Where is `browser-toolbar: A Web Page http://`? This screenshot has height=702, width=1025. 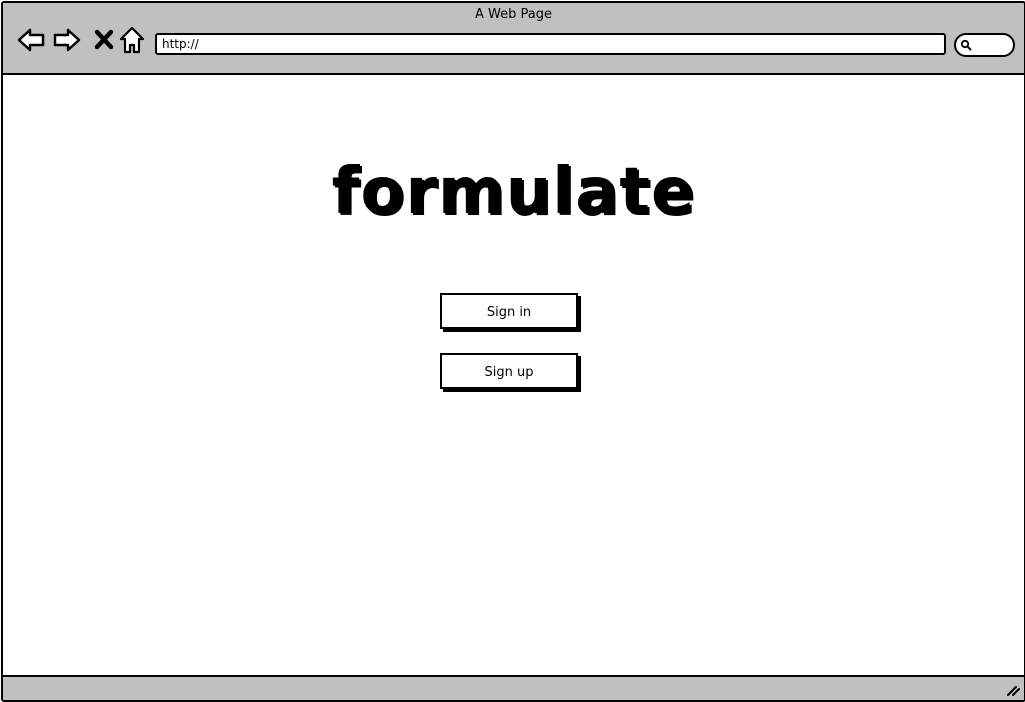 browser-toolbar: A Web Page http:// is located at coordinates (513, 39).